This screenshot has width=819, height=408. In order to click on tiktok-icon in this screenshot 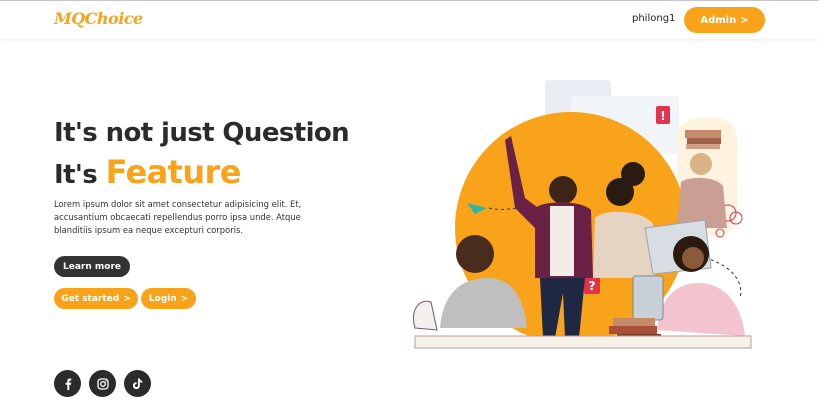, I will do `click(138, 383)`.